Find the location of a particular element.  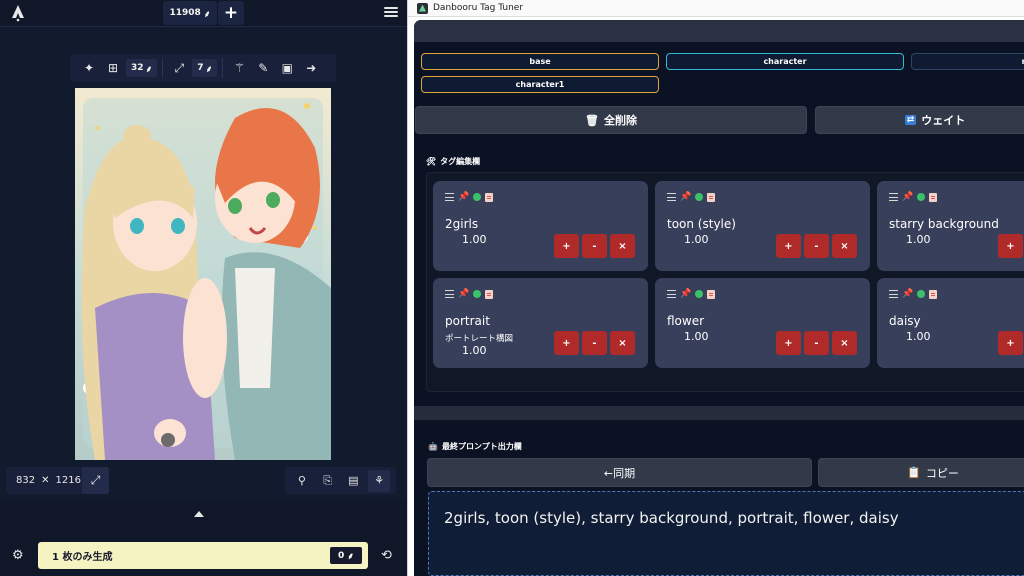

upscale-icon: ⤢ is located at coordinates (179, 68).